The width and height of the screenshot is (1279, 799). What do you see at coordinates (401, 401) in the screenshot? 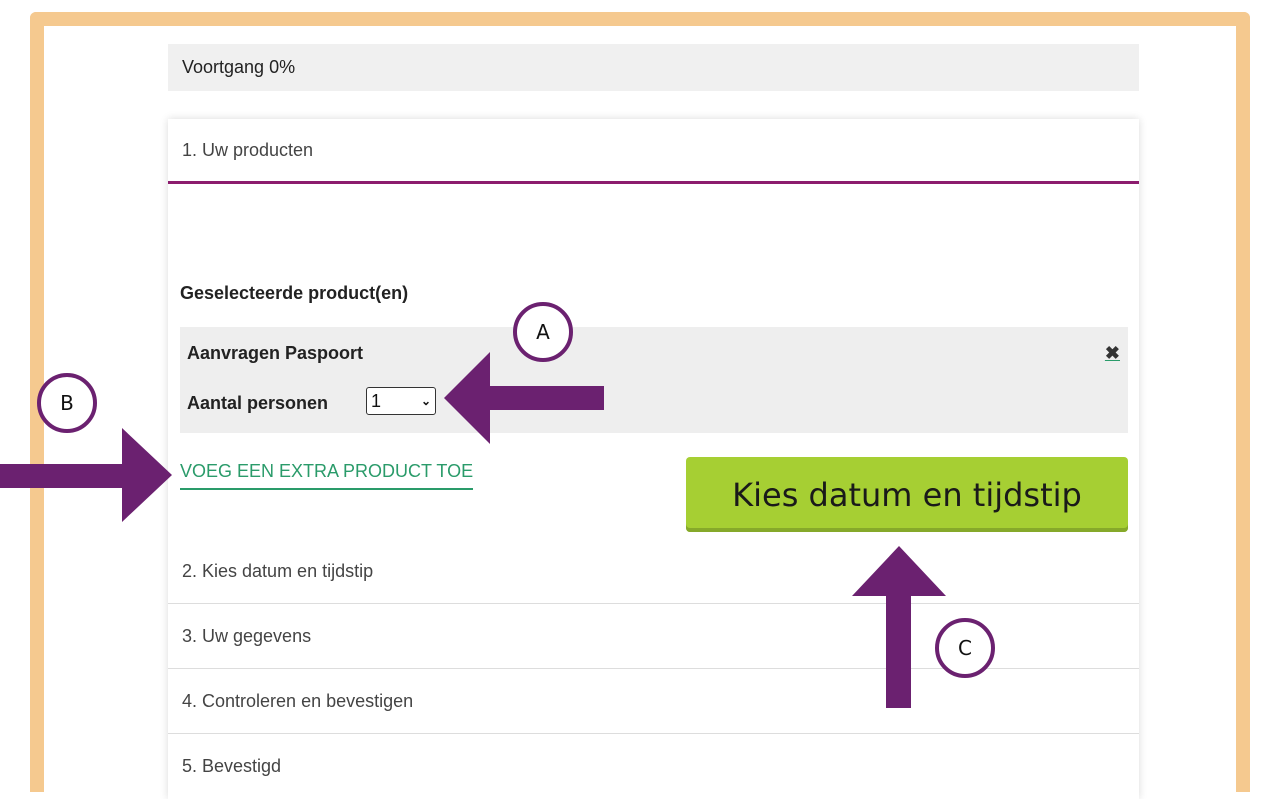
I see `persons-select: 1 ⌄` at bounding box center [401, 401].